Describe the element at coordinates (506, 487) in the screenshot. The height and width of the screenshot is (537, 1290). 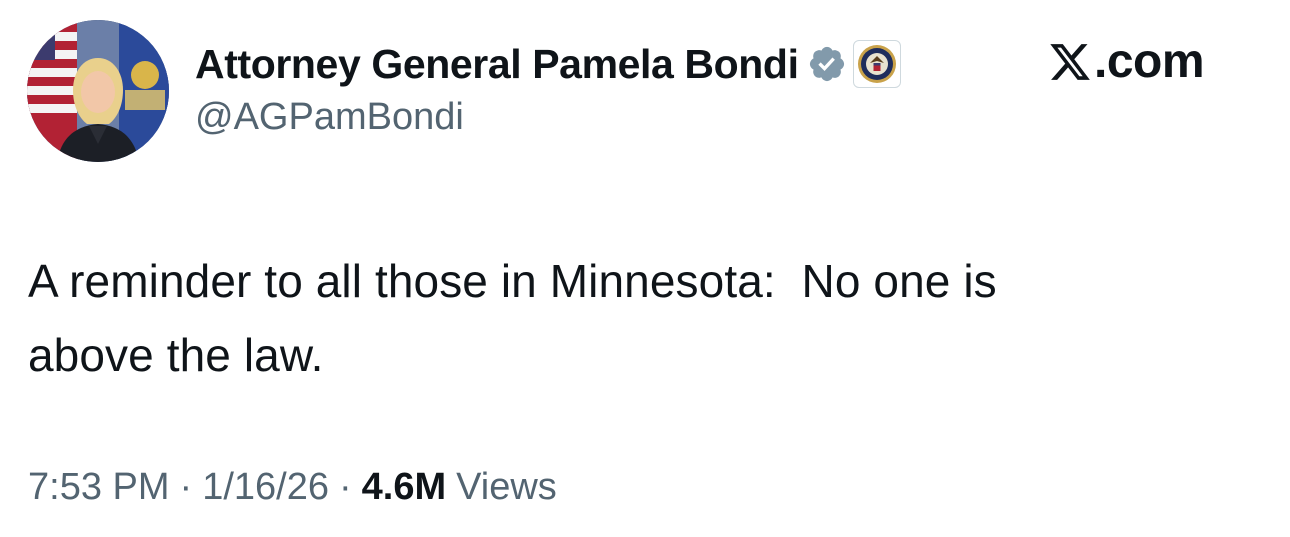
I see `views-label: Views` at that location.